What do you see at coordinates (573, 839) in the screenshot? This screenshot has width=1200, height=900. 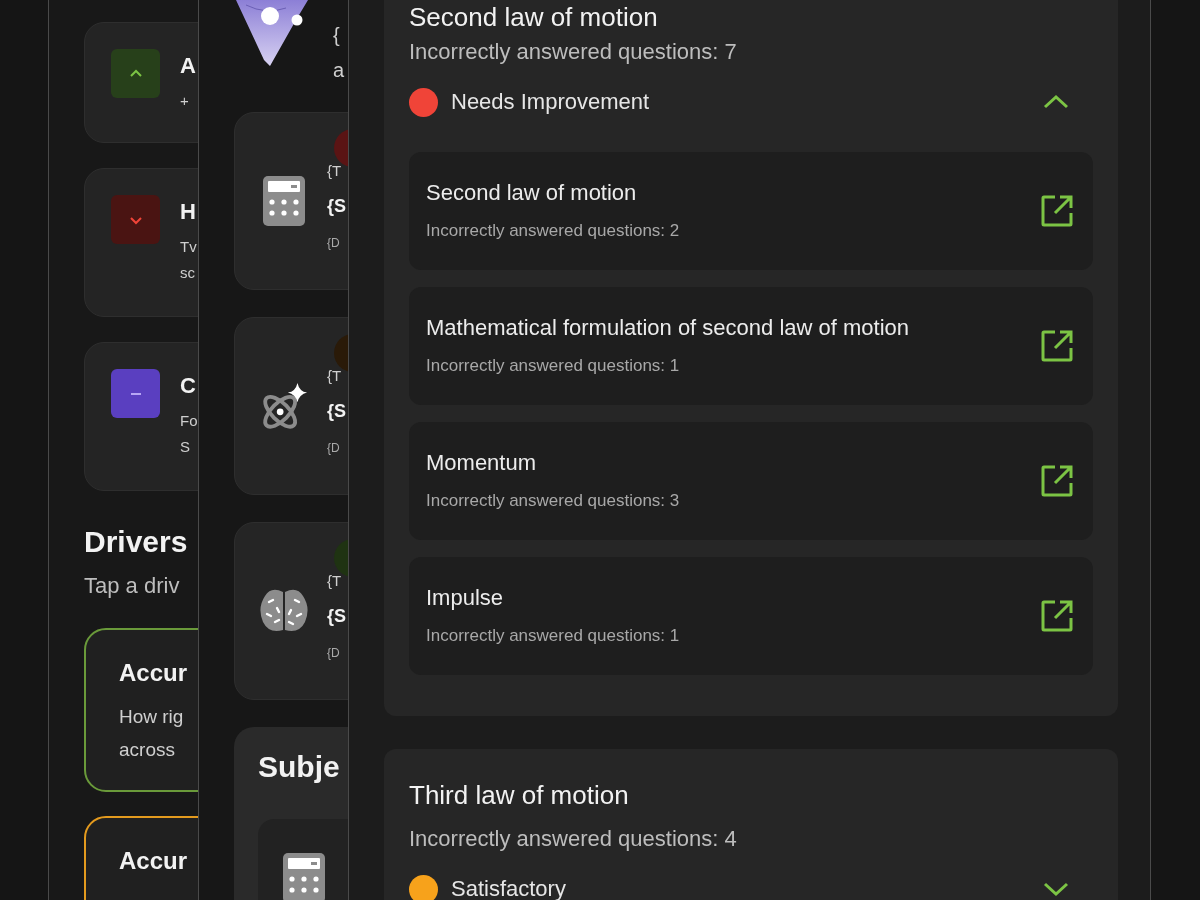 I see `topic-subtitle: Incorrectly answered questions: 4` at bounding box center [573, 839].